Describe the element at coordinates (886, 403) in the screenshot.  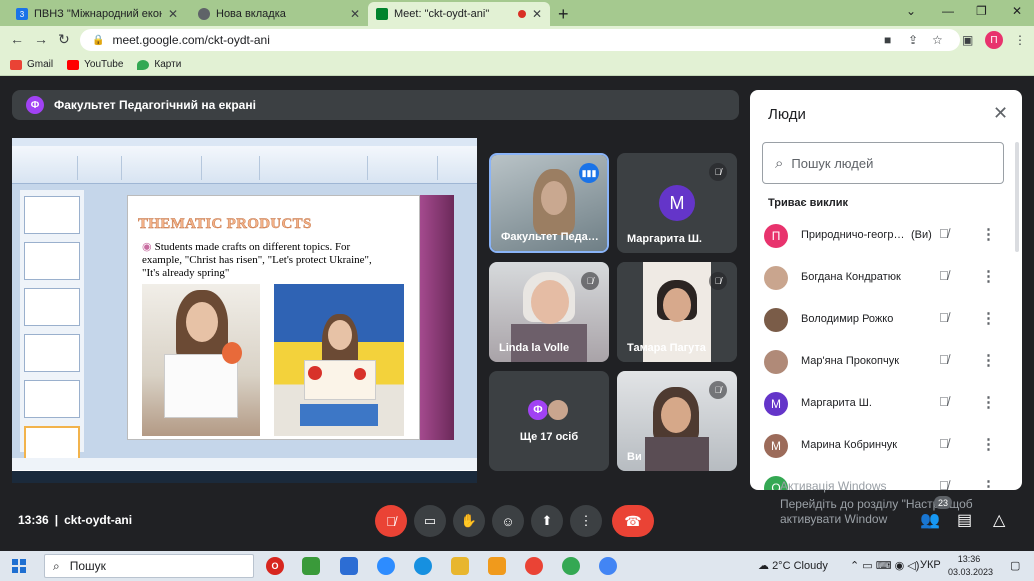
I see `participant-row: М Маргарита Ш. 🎙̸ ⋮` at that location.